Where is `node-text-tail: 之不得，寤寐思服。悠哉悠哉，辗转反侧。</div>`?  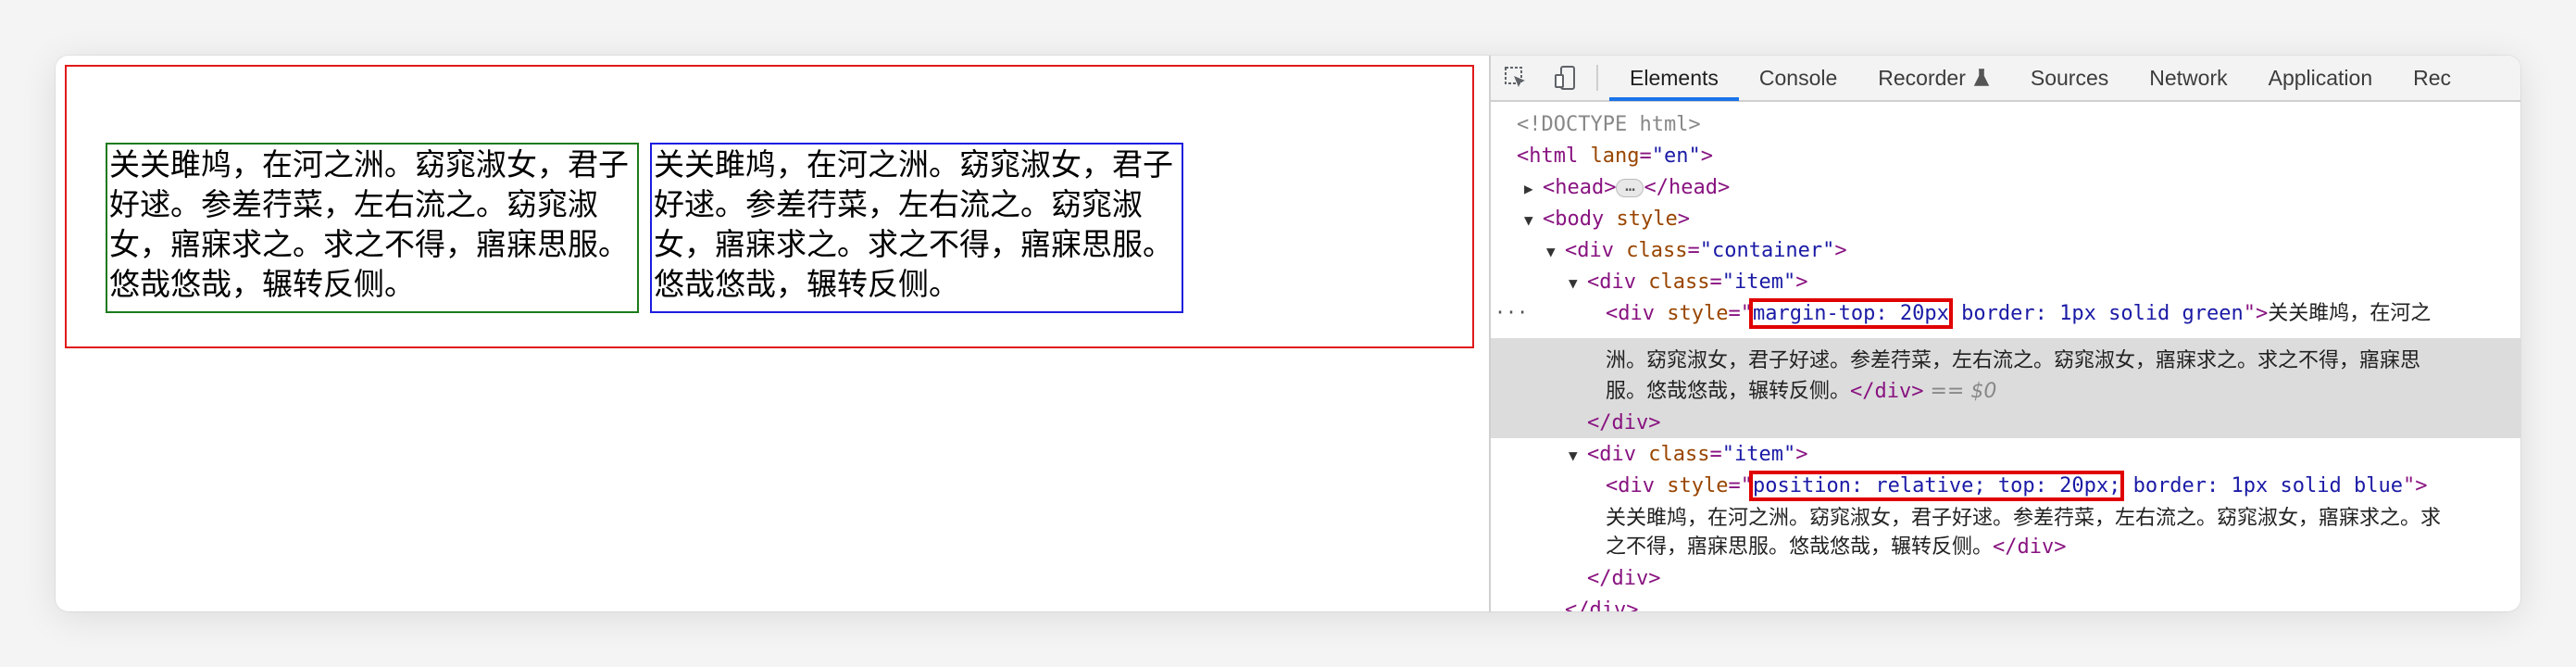
node-text-tail: 之不得，寤寐思服。悠哉悠哉，辗转反侧。</div> is located at coordinates (1836, 547).